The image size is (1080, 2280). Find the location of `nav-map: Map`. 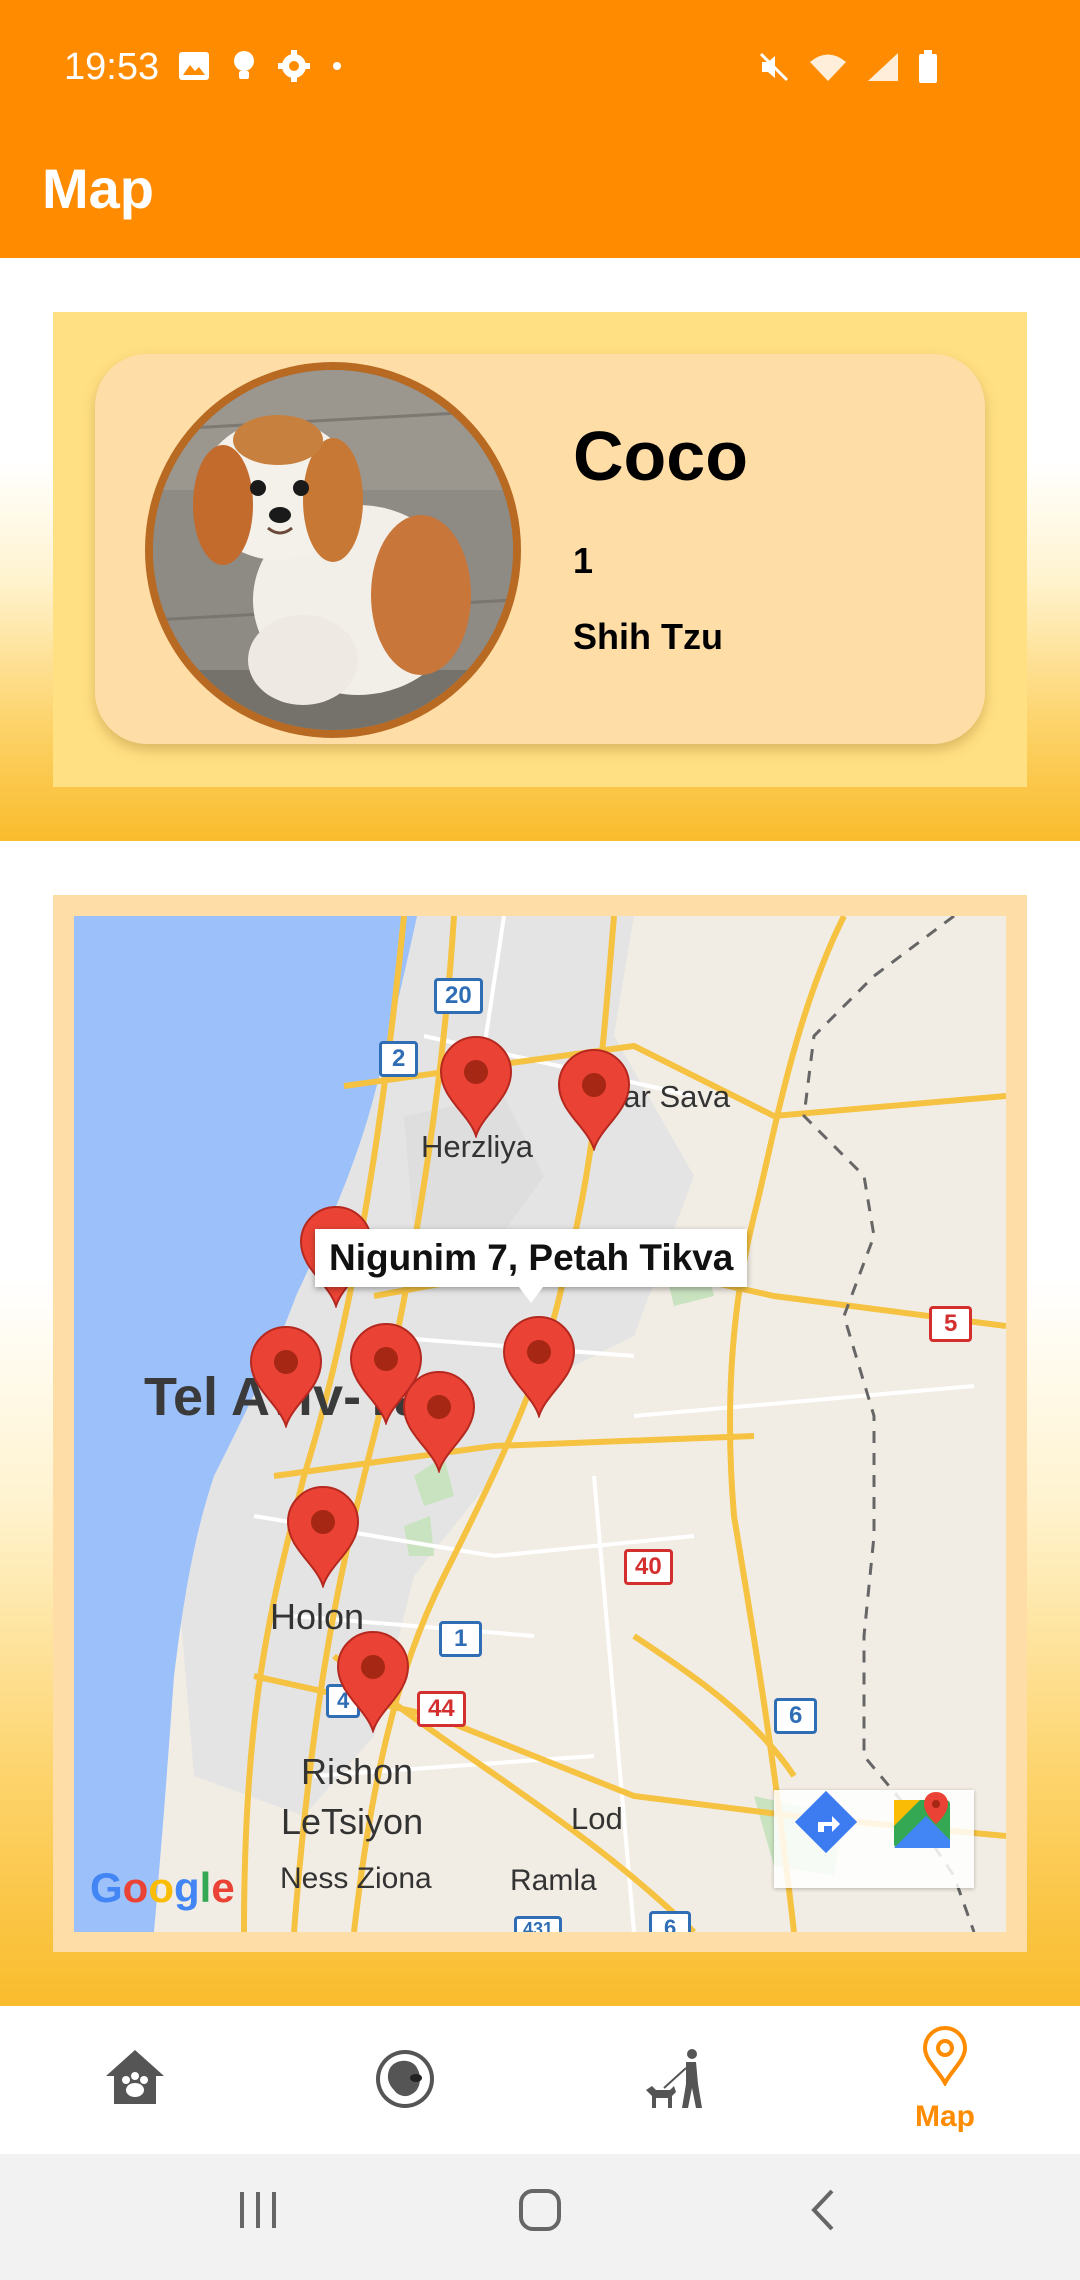

nav-map: Map is located at coordinates (945, 2080).